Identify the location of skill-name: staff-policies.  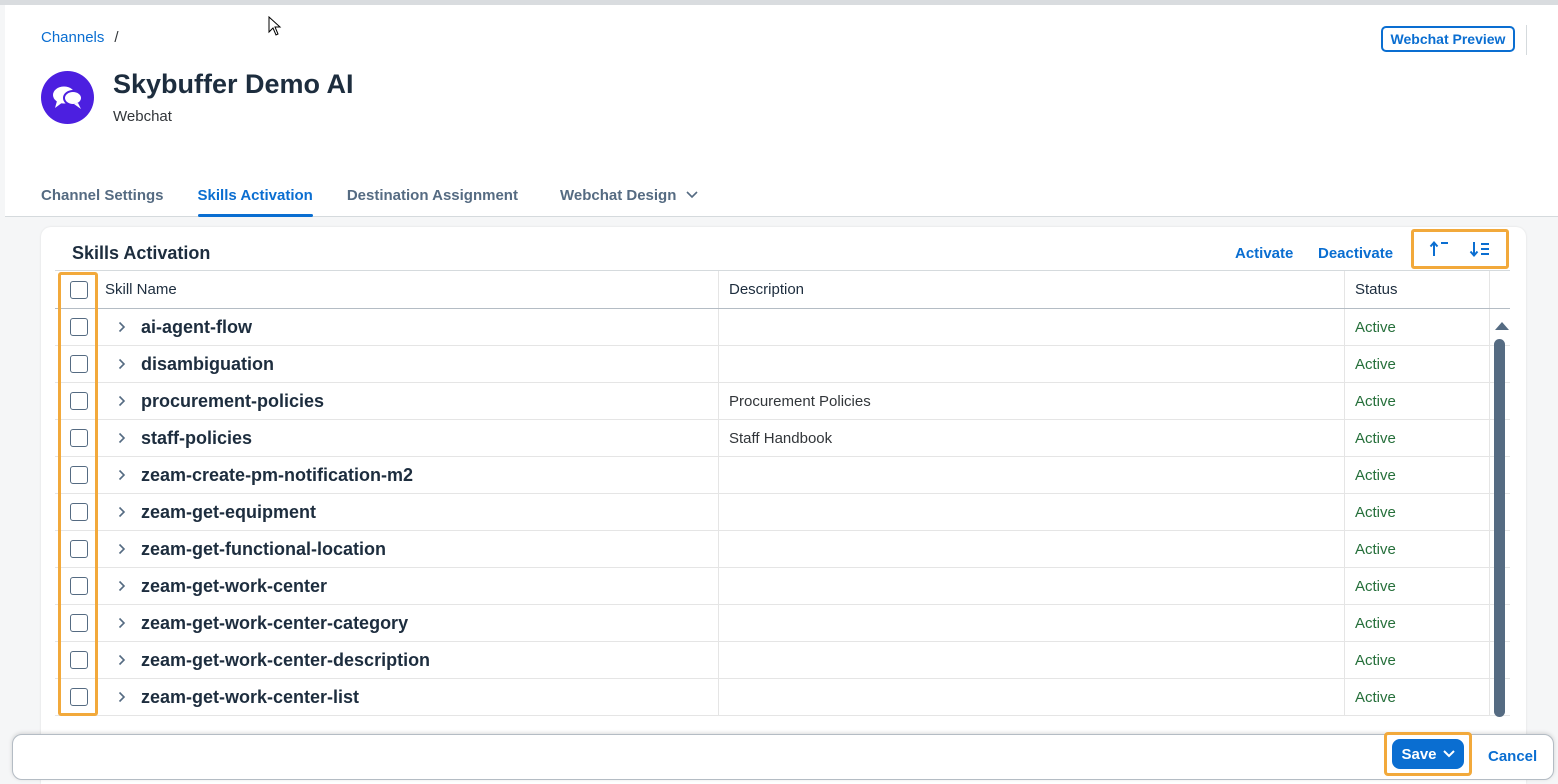
(197, 437).